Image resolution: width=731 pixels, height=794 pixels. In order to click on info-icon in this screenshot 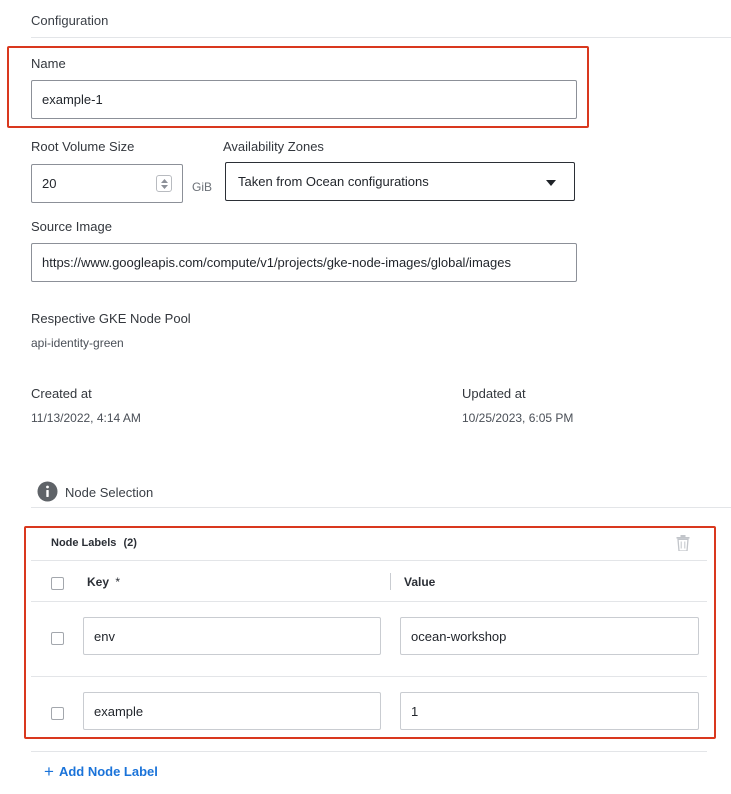, I will do `click(47, 491)`.